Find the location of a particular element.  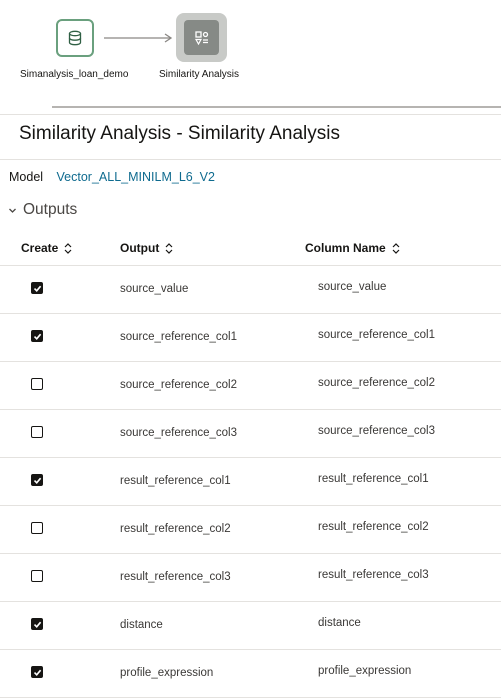

column-name-cell: source_reference_col1 is located at coordinates (376, 335).